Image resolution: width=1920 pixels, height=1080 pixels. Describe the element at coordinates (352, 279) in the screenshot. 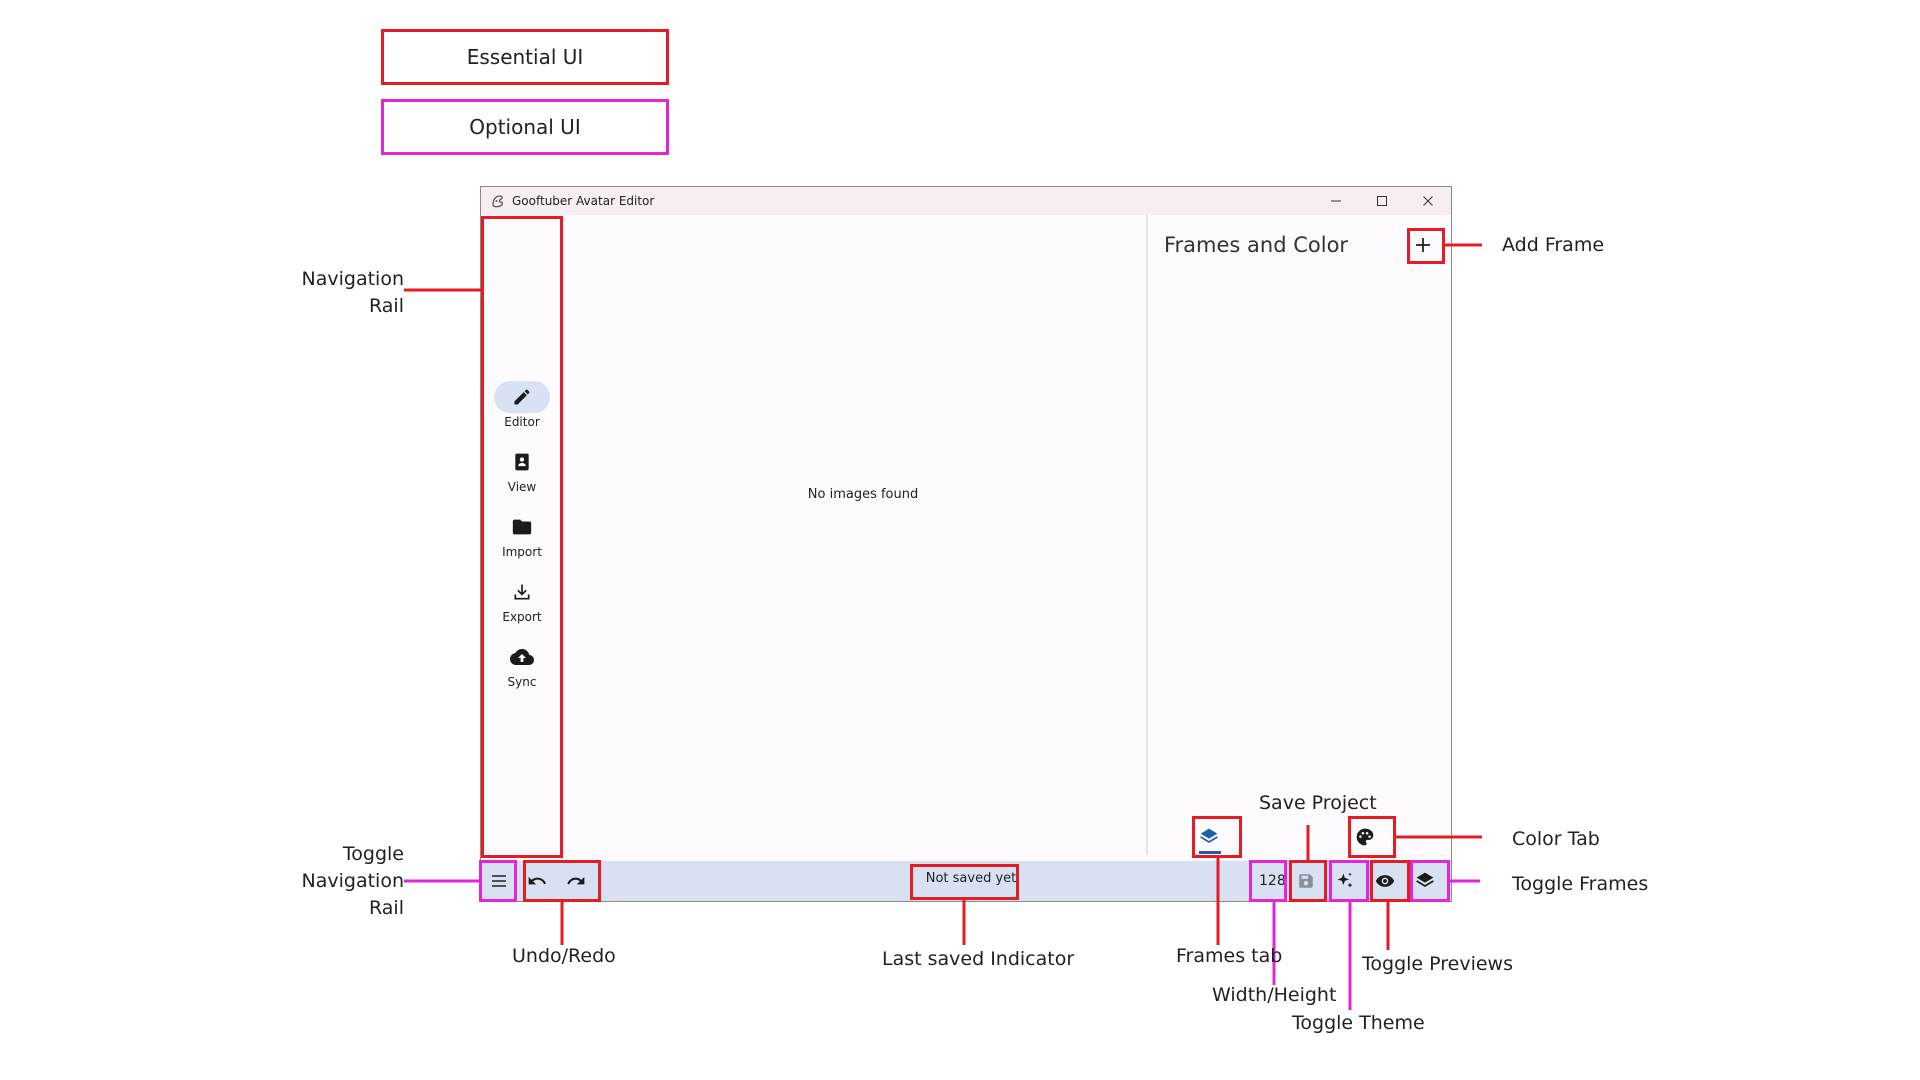

I see `callout-navigation-rail-line1: Navigation` at that location.